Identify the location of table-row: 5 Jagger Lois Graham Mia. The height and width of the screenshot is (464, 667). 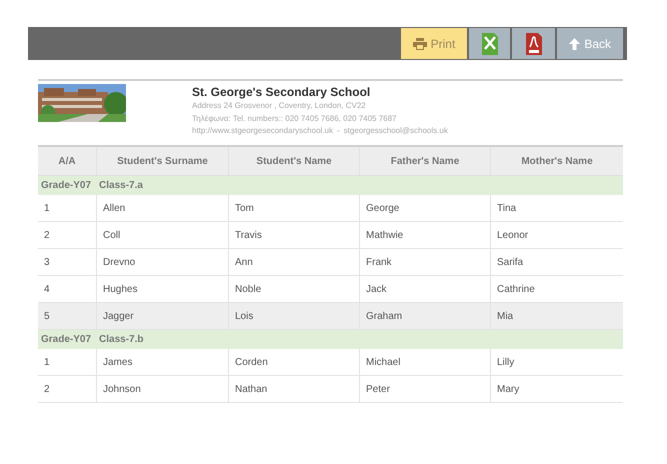
(330, 316).